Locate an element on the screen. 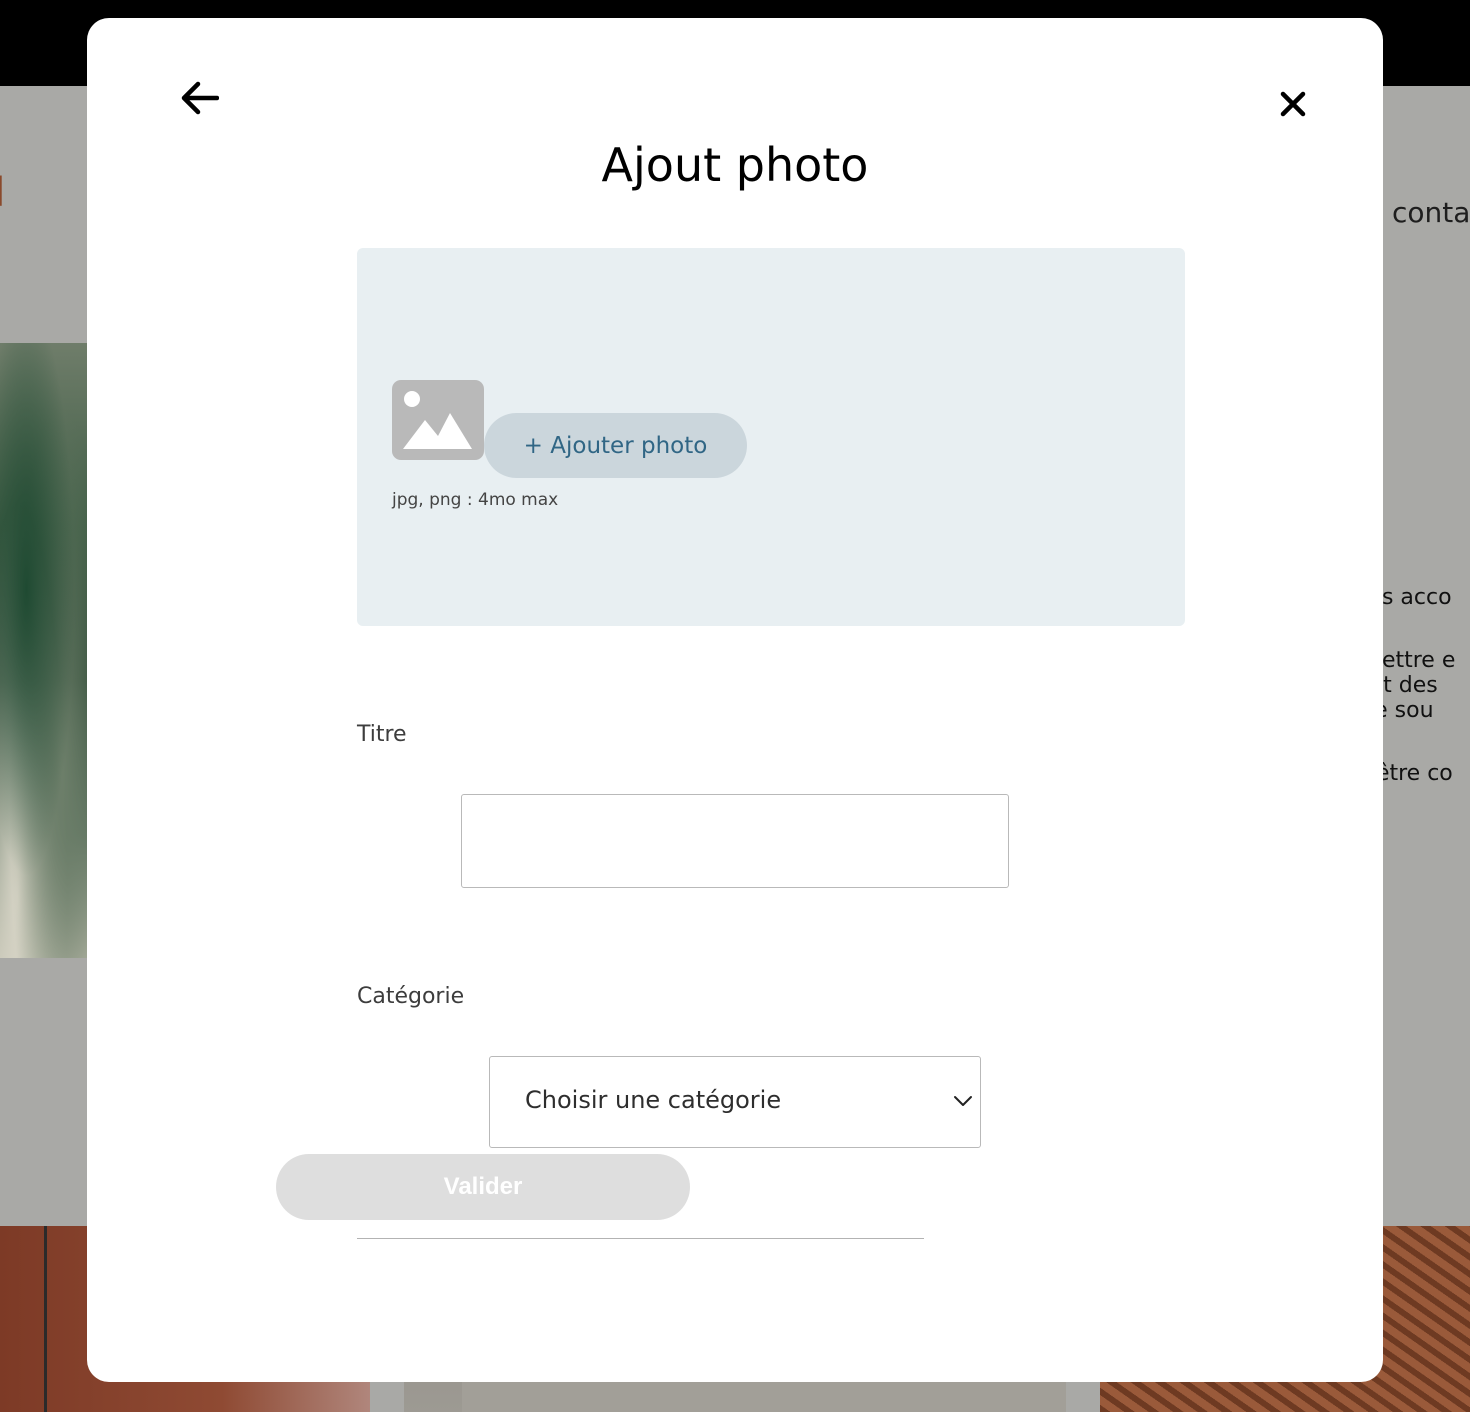 This screenshot has width=1470, height=1412. divider is located at coordinates (640, 1238).